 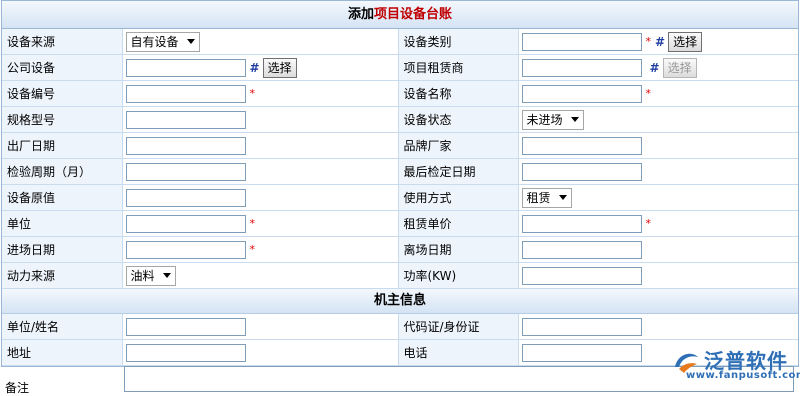 What do you see at coordinates (62, 352) in the screenshot?
I see `field-label: 地址` at bounding box center [62, 352].